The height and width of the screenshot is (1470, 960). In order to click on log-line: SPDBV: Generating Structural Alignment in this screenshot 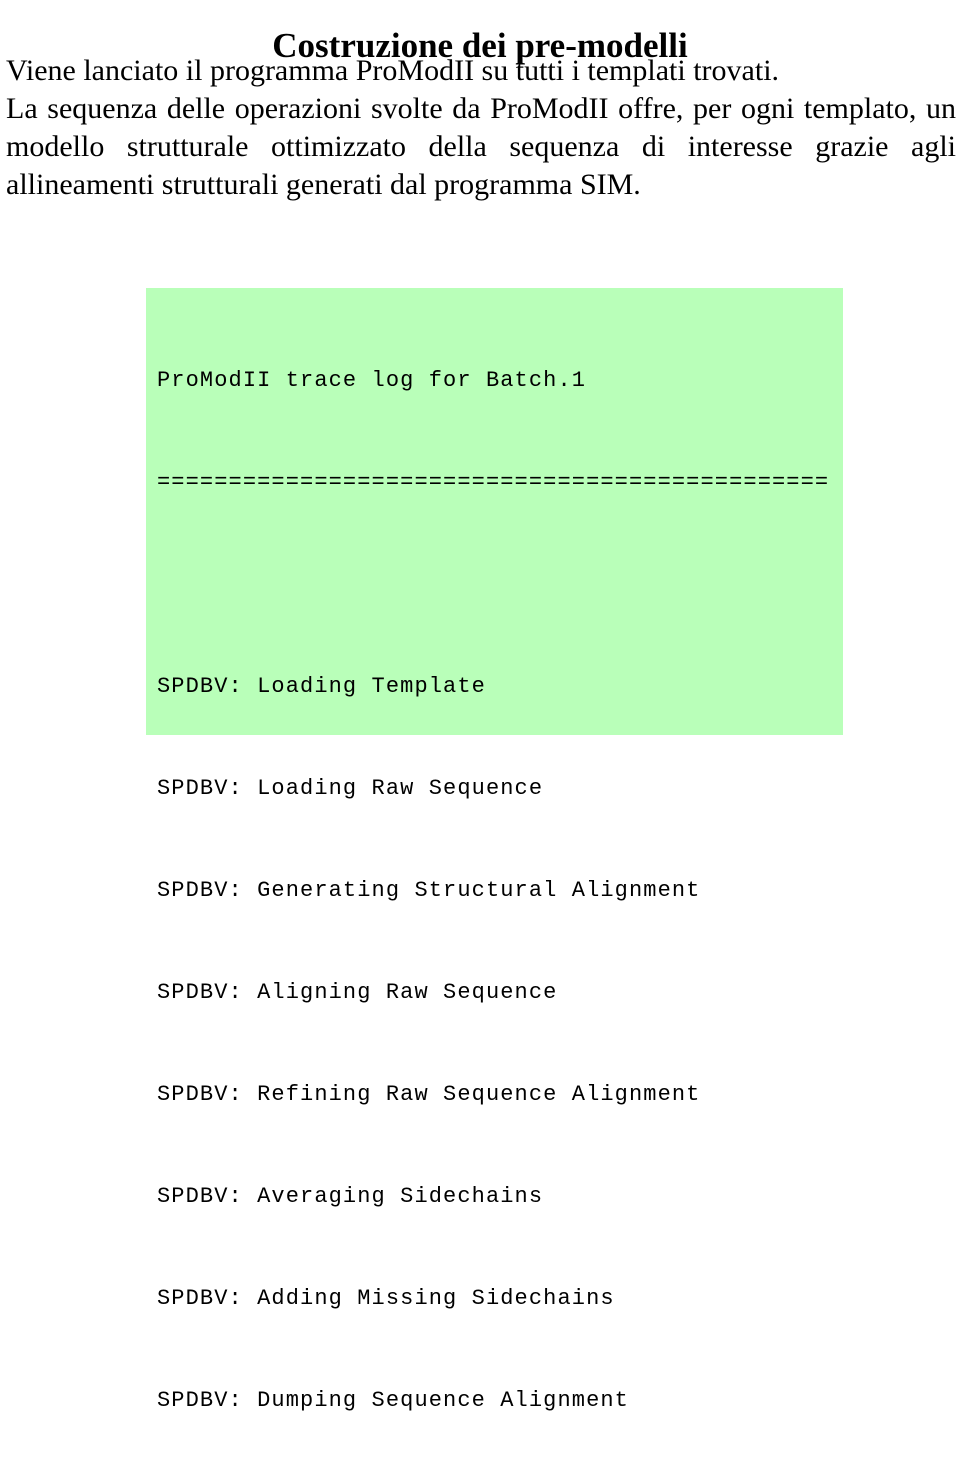, I will do `click(429, 890)`.